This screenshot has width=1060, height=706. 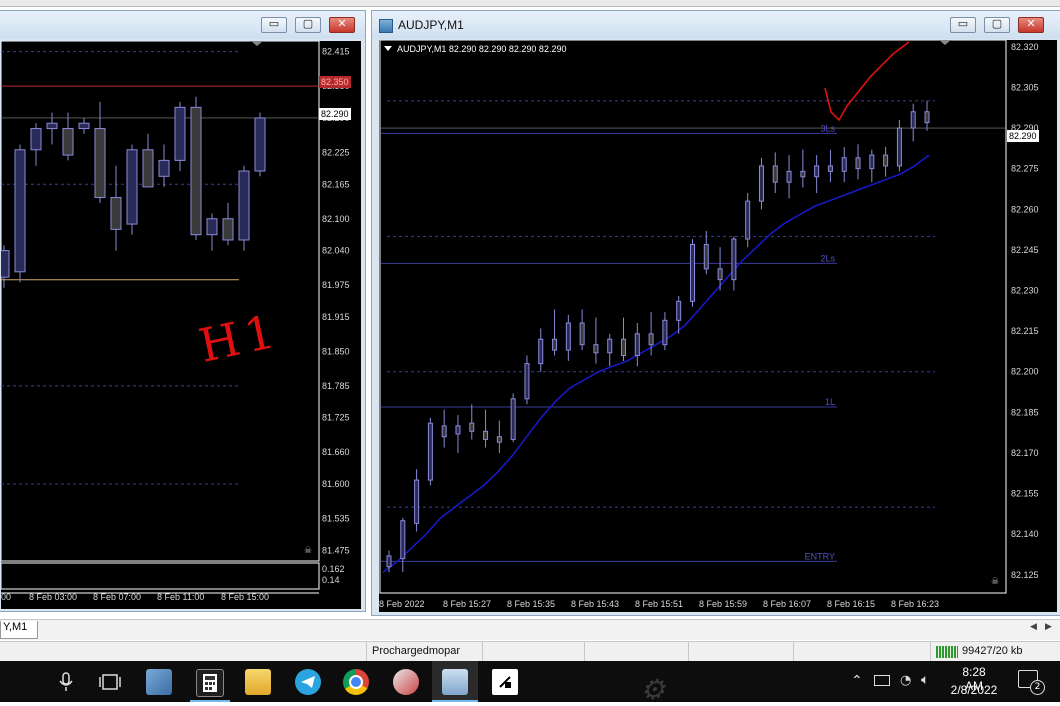 What do you see at coordinates (530, 3) in the screenshot?
I see `toolbar-strip` at bounding box center [530, 3].